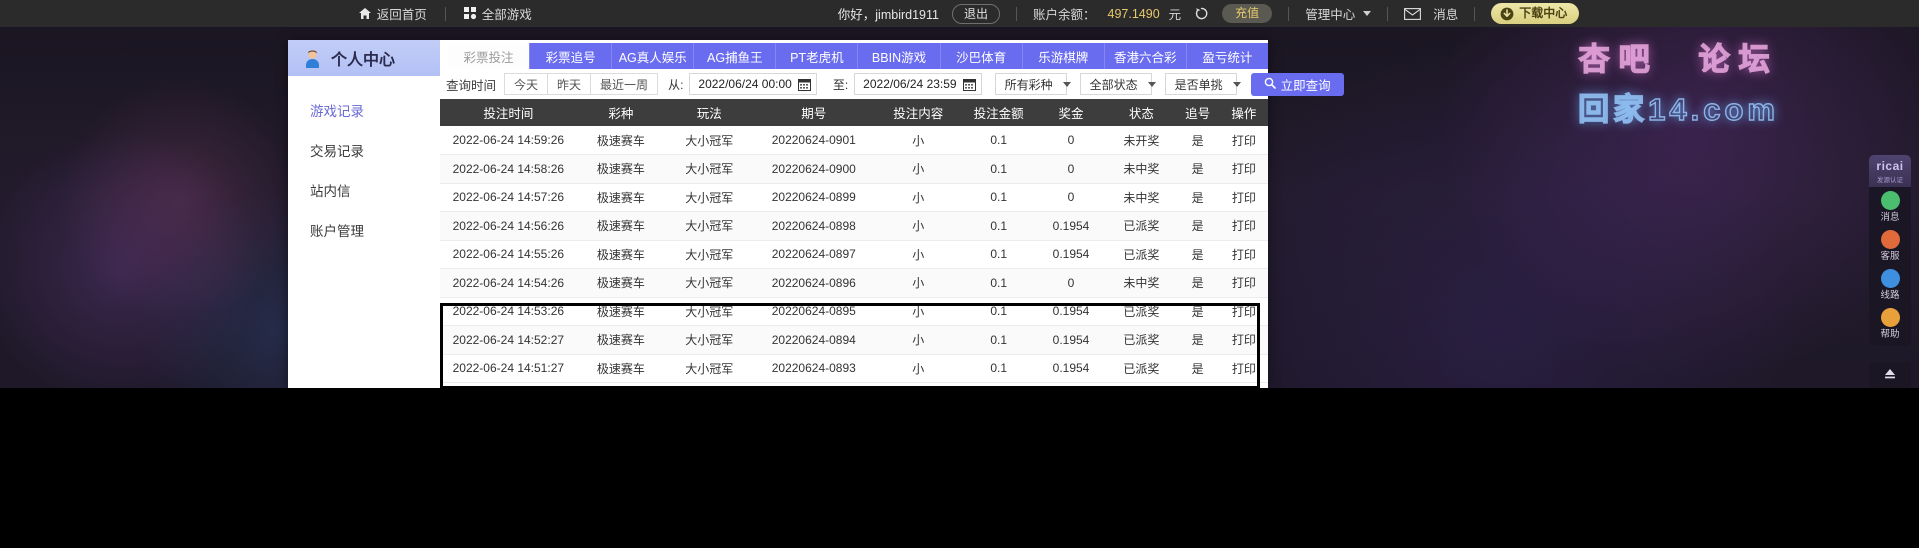 Image resolution: width=1919 pixels, height=548 pixels. I want to click on grid-icon, so click(470, 13).